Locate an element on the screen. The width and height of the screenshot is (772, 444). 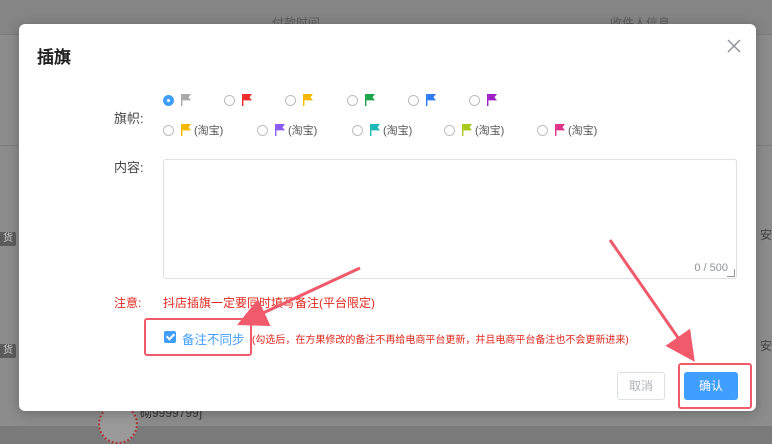
flag-label: 旗帜: is located at coordinates (129, 118).